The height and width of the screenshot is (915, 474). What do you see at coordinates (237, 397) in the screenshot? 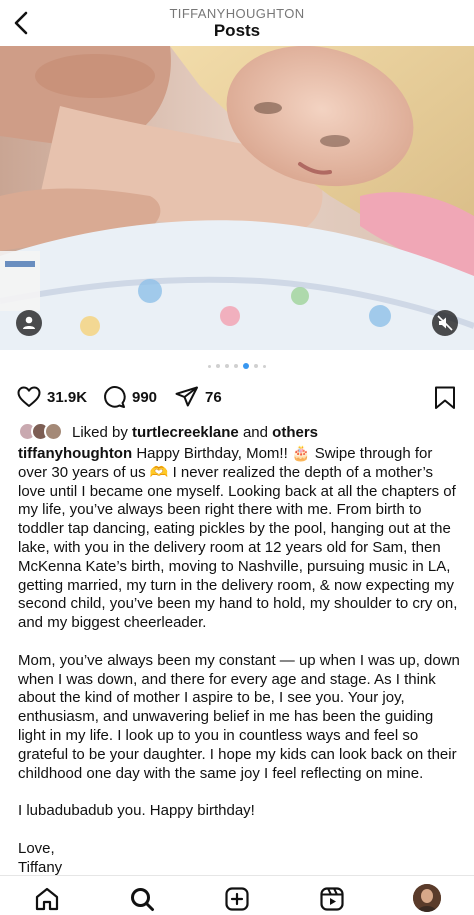
I see `post-actions: 31.9K 990 76` at bounding box center [237, 397].